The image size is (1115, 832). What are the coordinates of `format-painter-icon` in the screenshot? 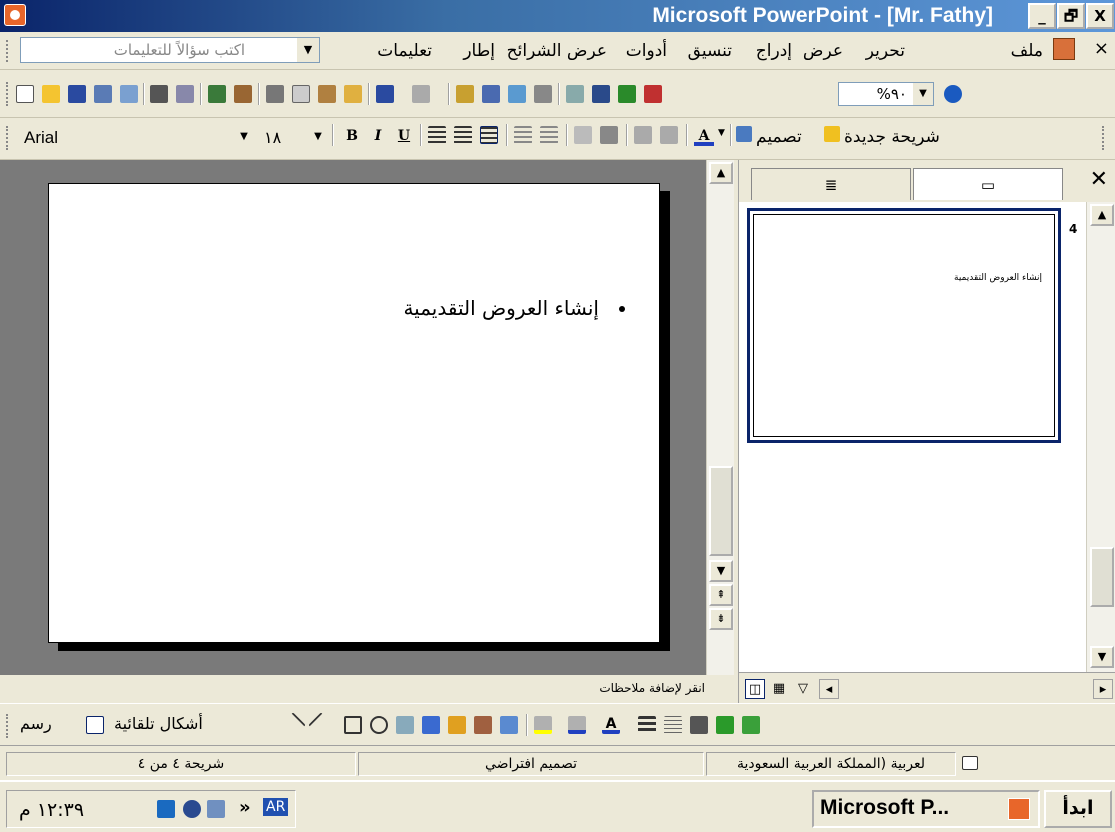 It's located at (353, 94).